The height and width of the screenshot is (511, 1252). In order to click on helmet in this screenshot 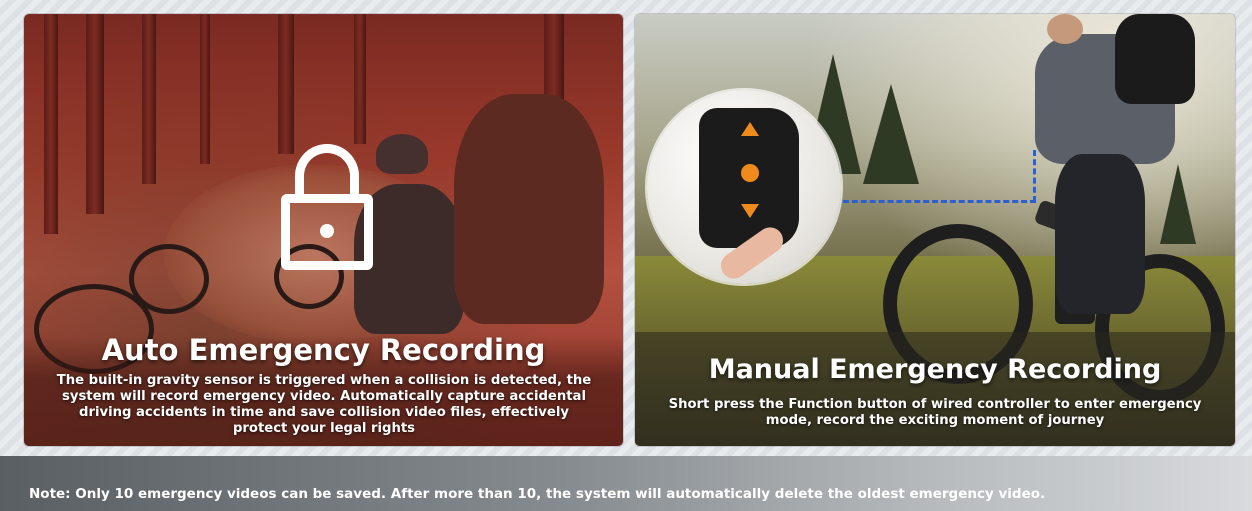, I will do `click(402, 154)`.